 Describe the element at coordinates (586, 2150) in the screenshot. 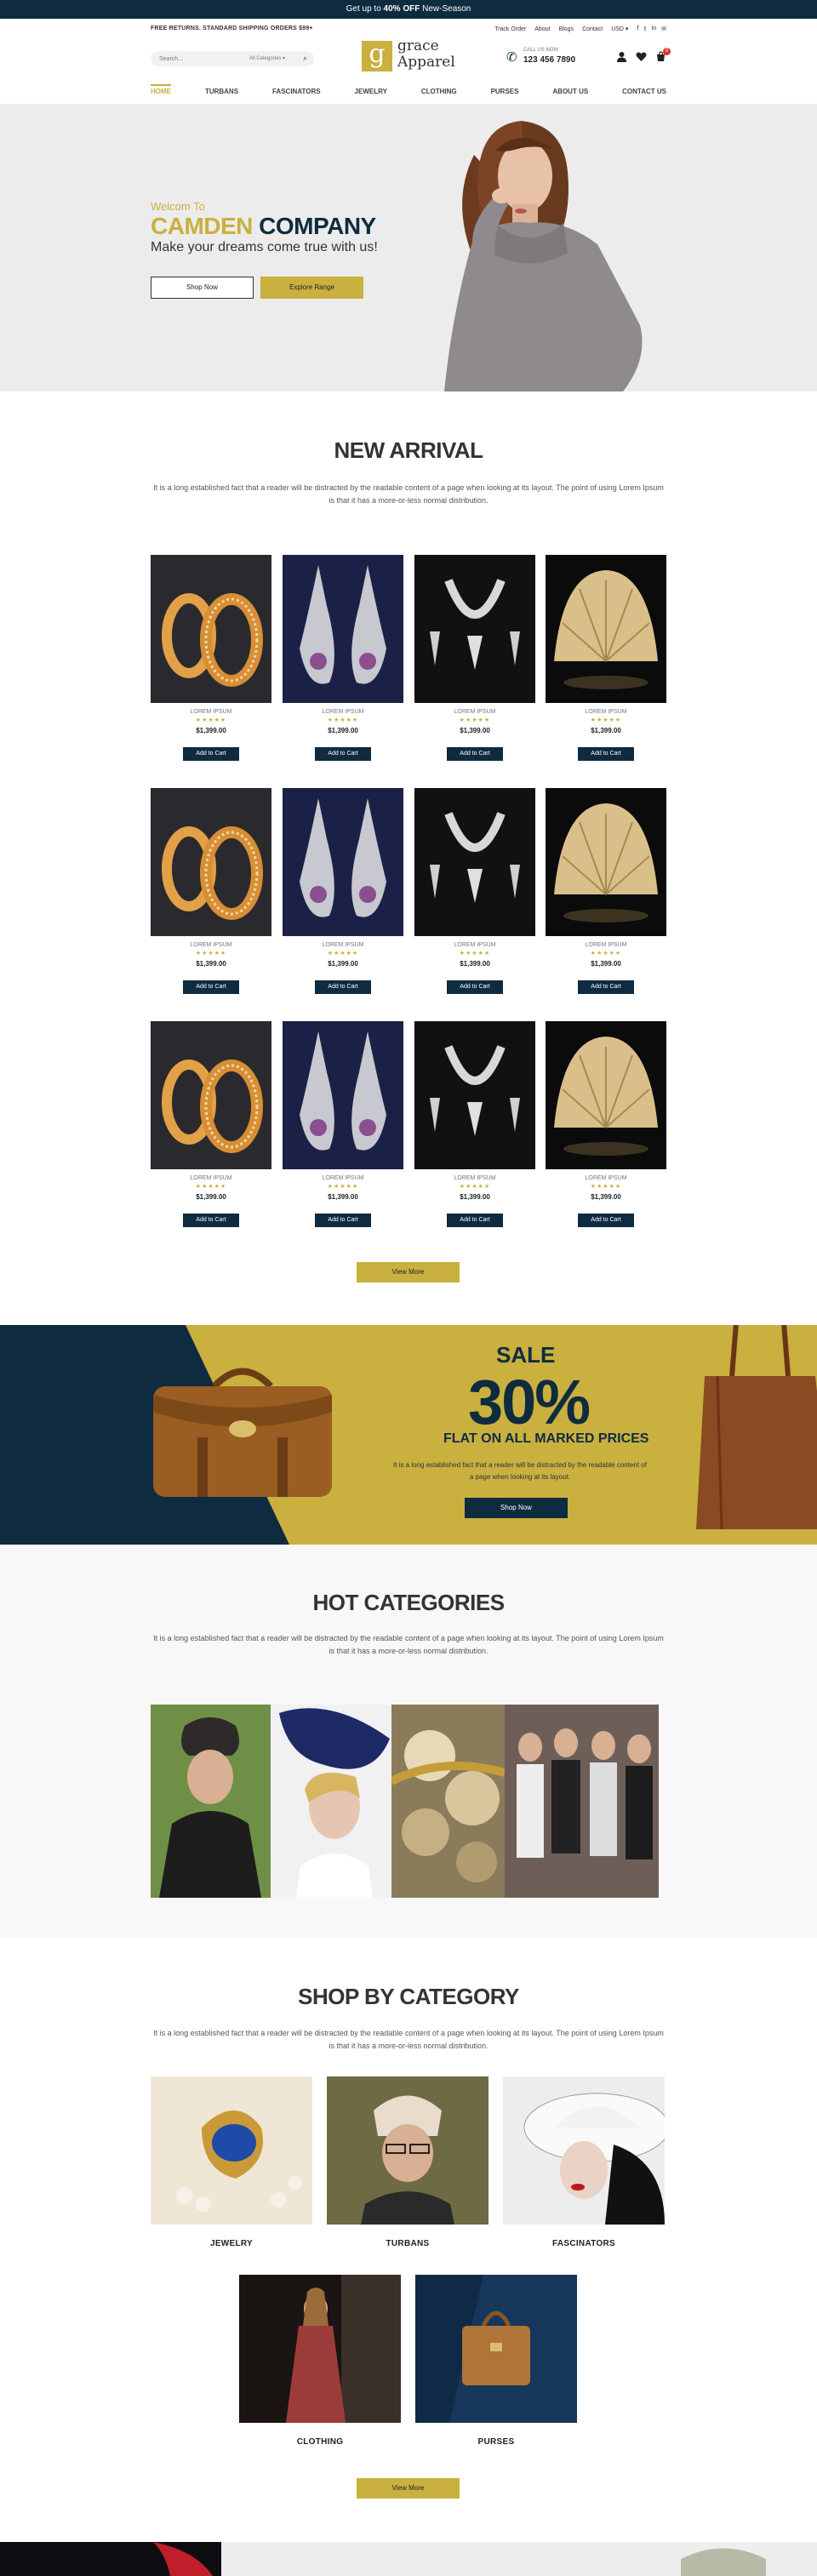

I see `category-fascinators-image` at that location.